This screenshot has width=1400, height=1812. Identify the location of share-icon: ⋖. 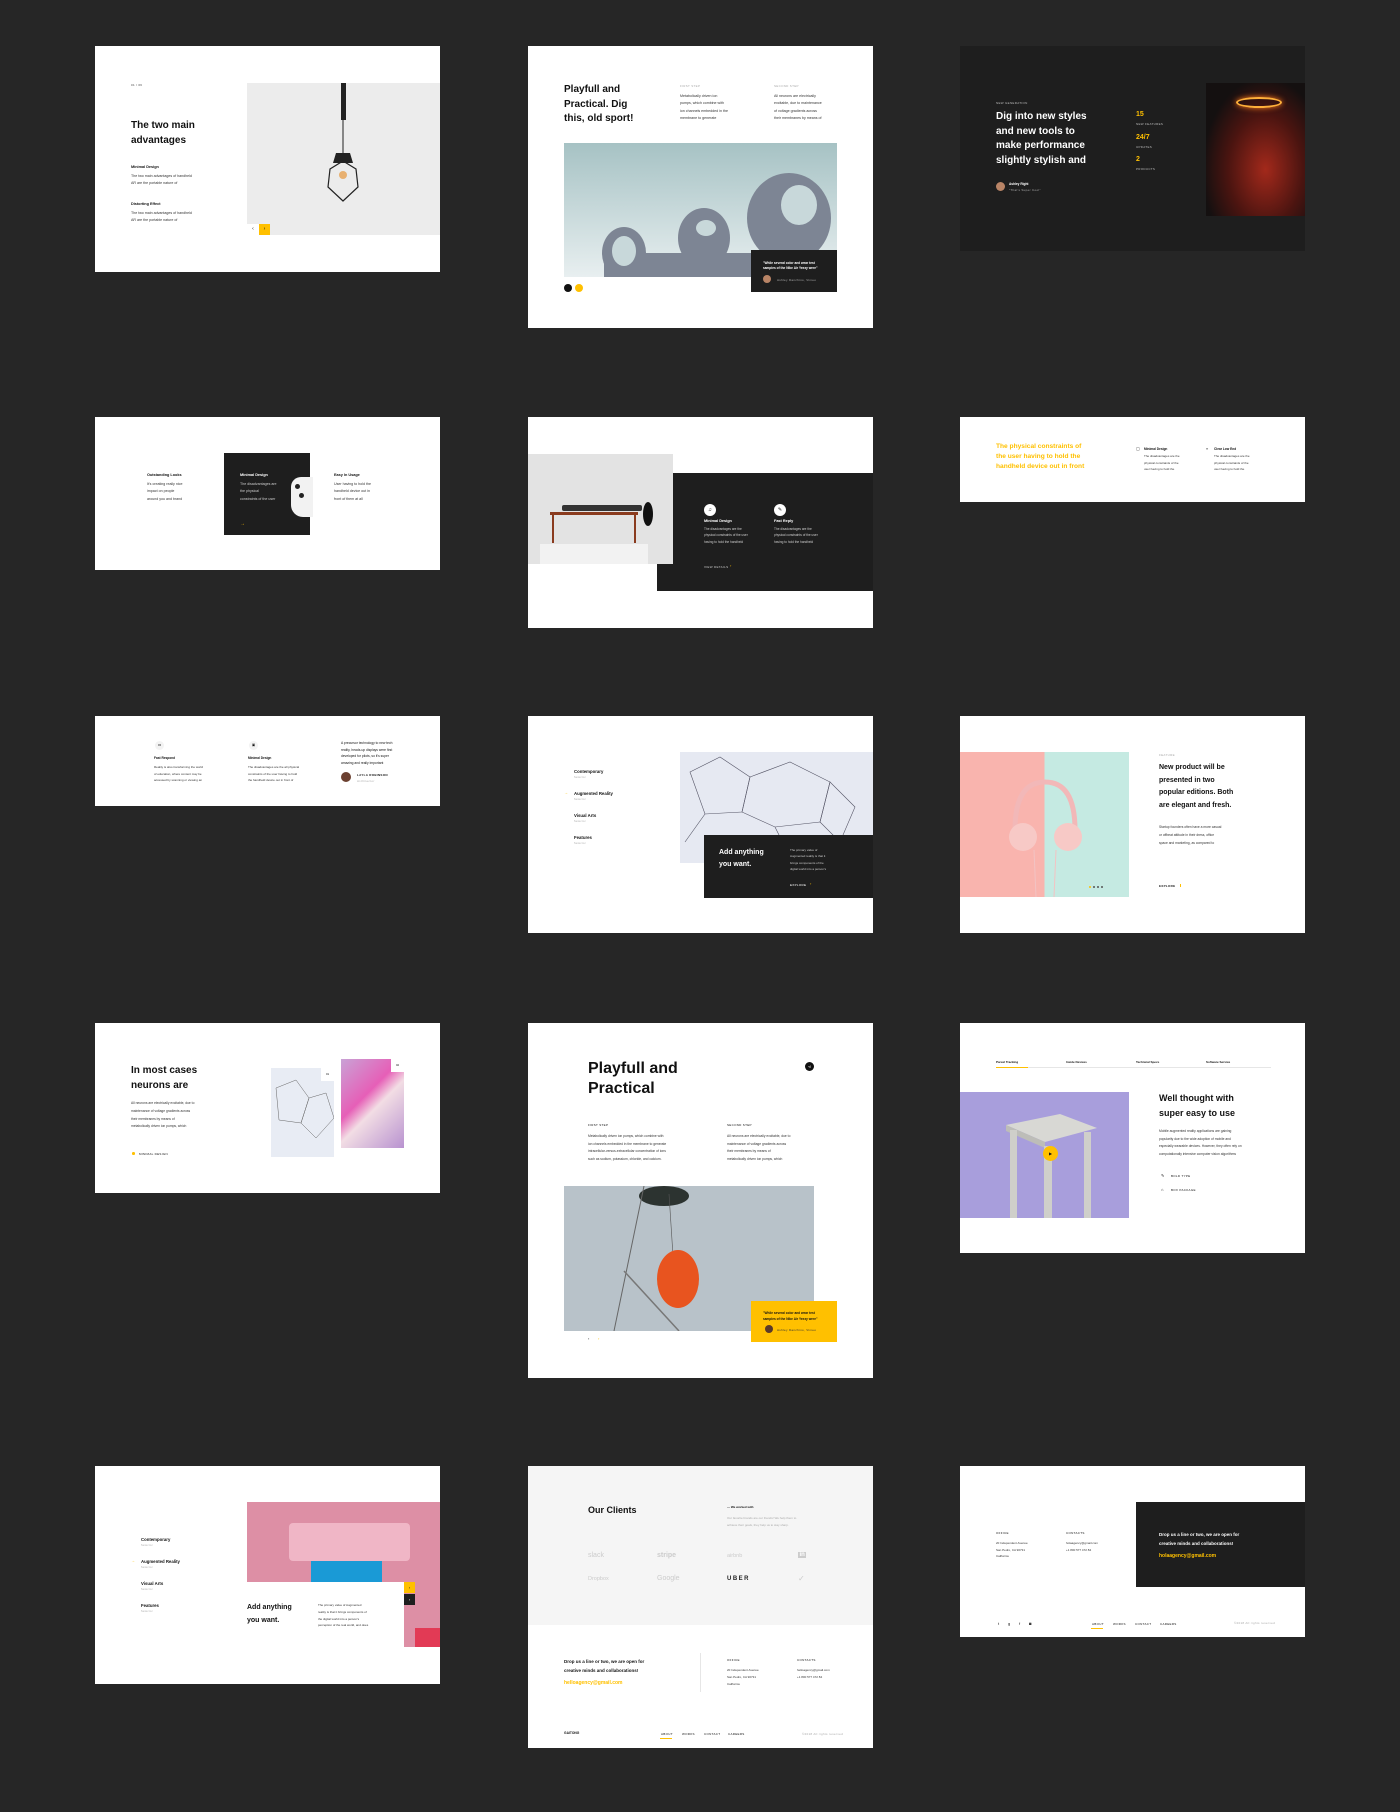
(809, 1066).